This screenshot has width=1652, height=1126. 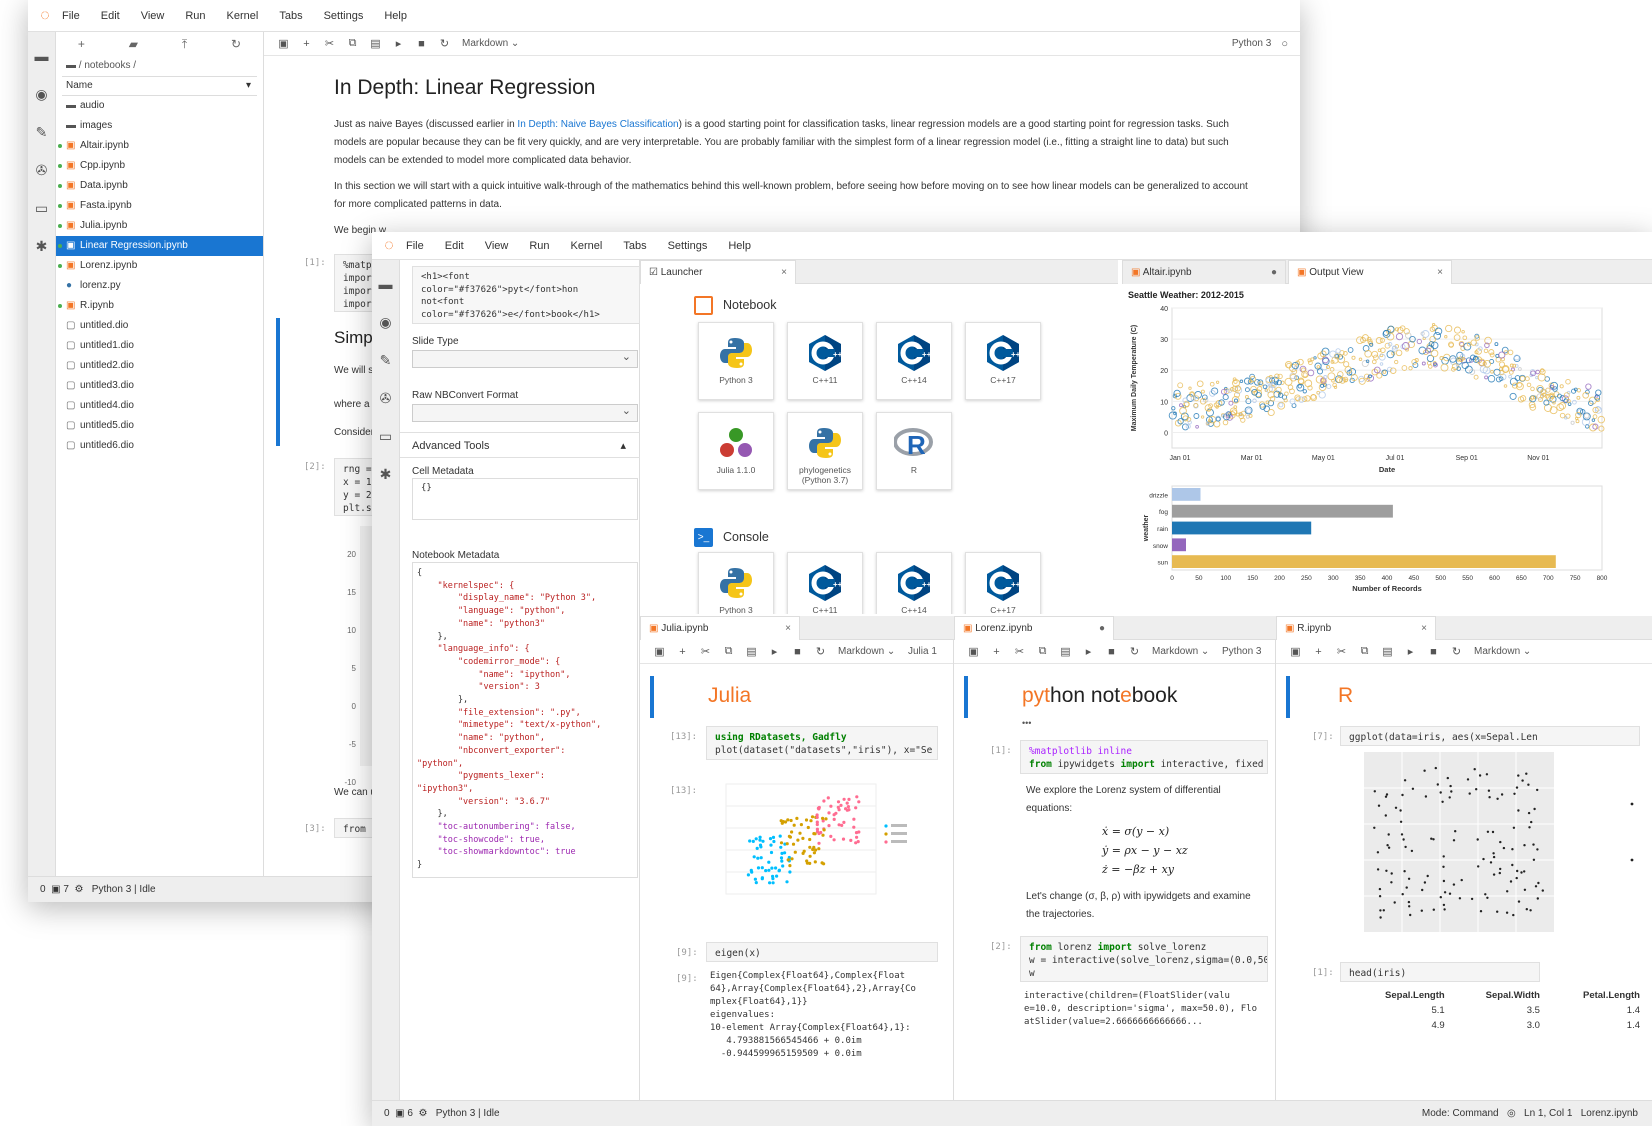 I want to click on refresh-icon: ↻, so click(x=236, y=44).